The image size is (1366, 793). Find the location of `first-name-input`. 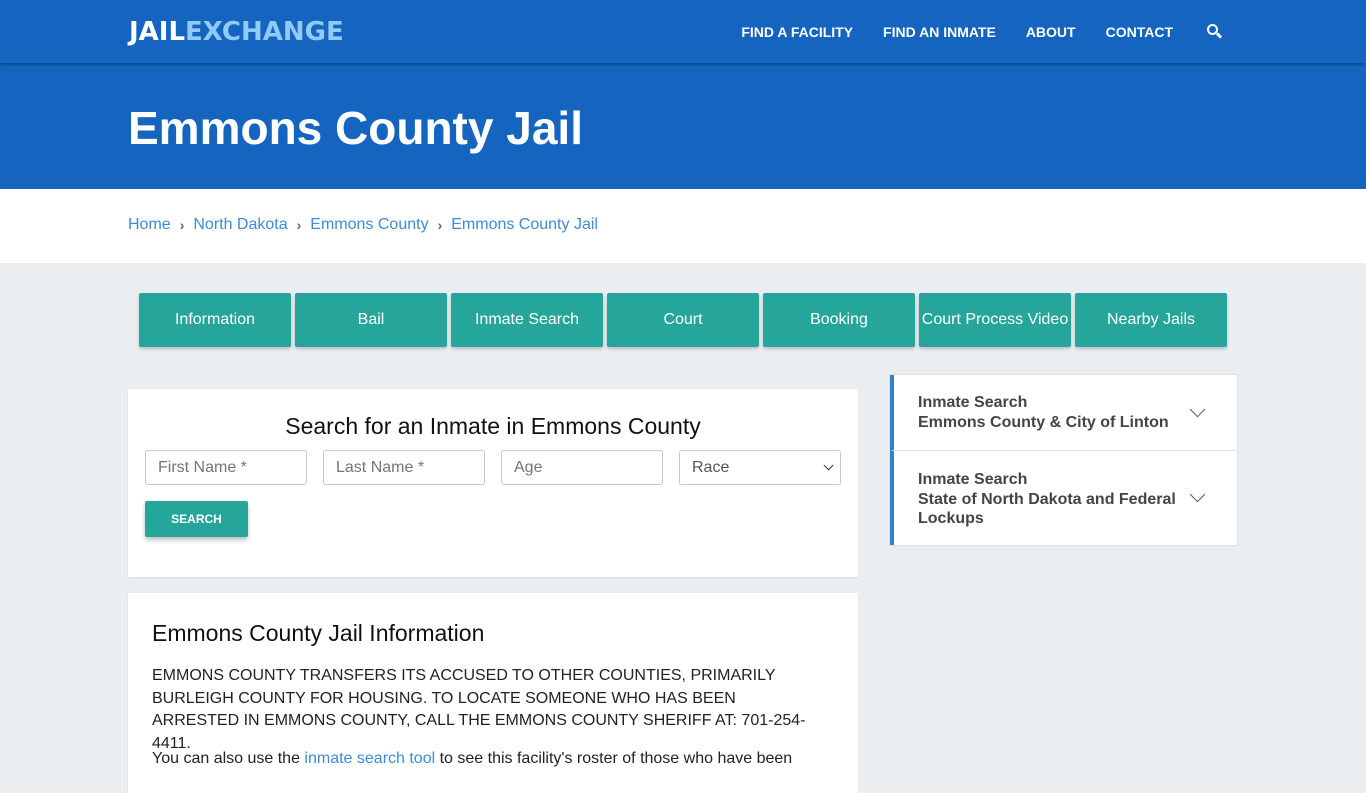

first-name-input is located at coordinates (226, 467).